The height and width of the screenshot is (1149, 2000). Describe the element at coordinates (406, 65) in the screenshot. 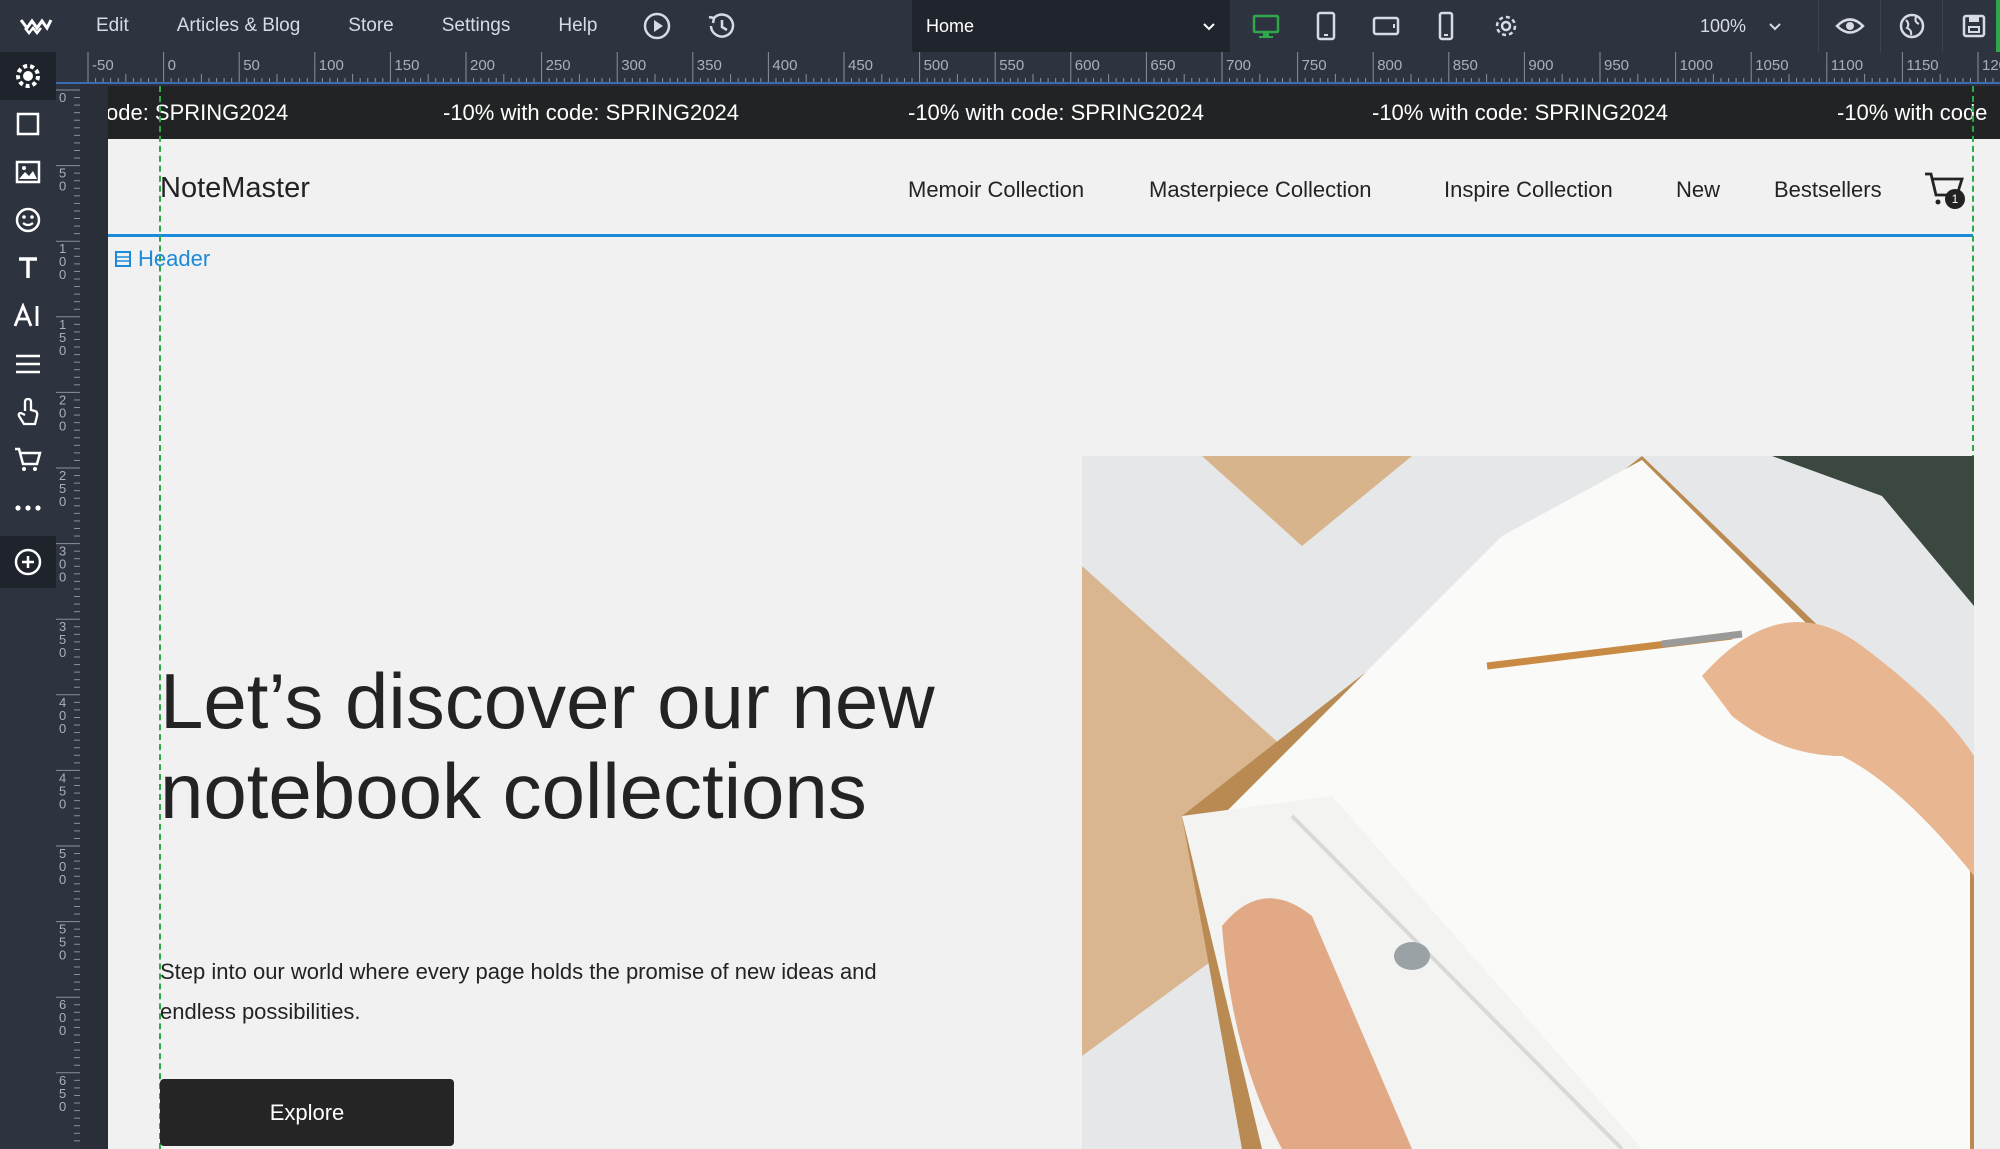

I see `ruler-label: 150` at that location.